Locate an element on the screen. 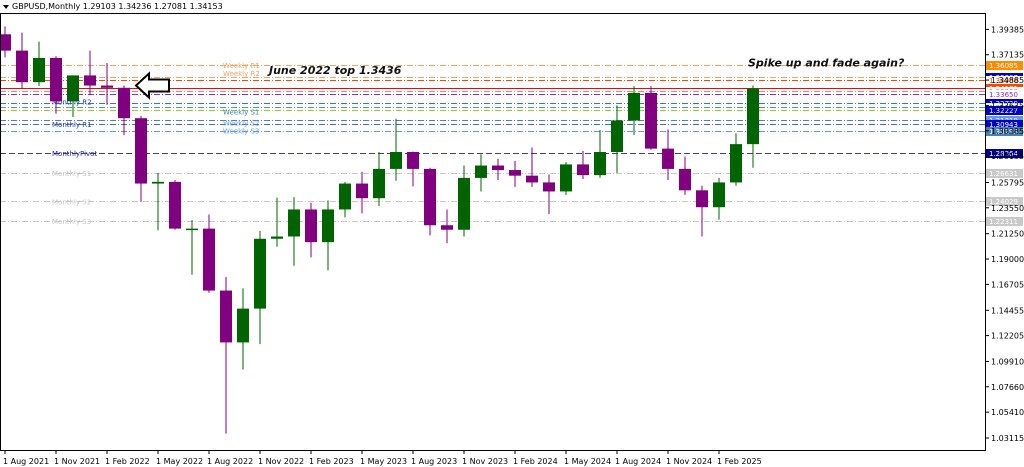 This screenshot has width=1024, height=467. x-tick-label: 1 Nov 2024 is located at coordinates (689, 461).